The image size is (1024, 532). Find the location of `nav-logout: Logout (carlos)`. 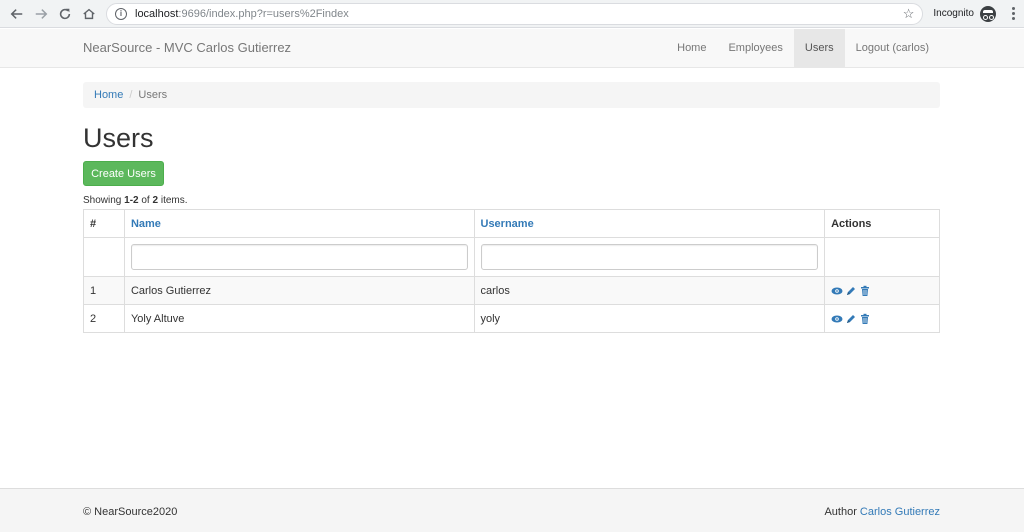

nav-logout: Logout (carlos) is located at coordinates (892, 48).